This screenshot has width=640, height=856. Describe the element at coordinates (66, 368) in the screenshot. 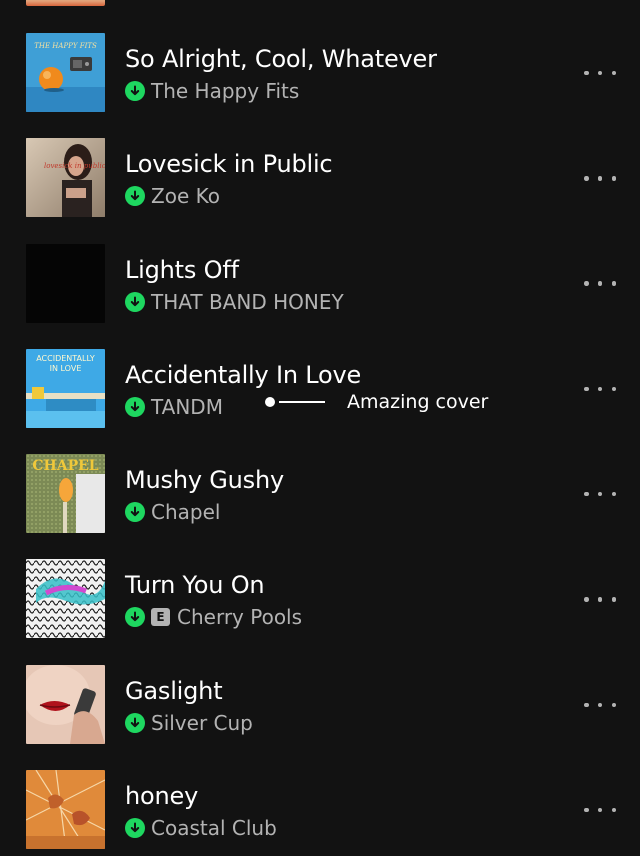

I see `svg-text: IN LOVE` at that location.